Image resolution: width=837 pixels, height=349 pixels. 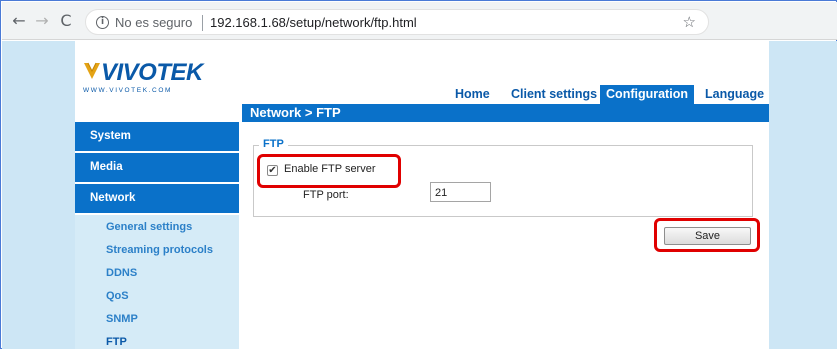 I want to click on vivotek-logo: VIVOTEK WWW.VIVOTEK.COM, so click(x=151, y=79).